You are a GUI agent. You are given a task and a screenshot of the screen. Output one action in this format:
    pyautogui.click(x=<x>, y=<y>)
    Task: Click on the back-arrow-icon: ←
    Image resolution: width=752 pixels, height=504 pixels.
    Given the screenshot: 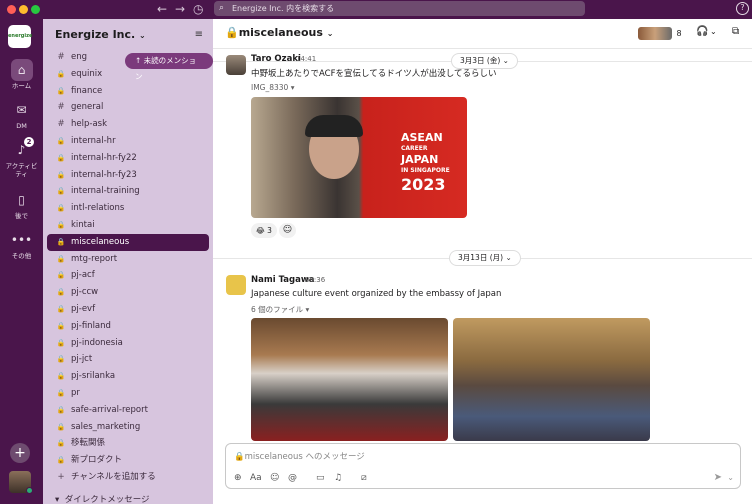 What is the action you would take?
    pyautogui.click(x=162, y=9)
    